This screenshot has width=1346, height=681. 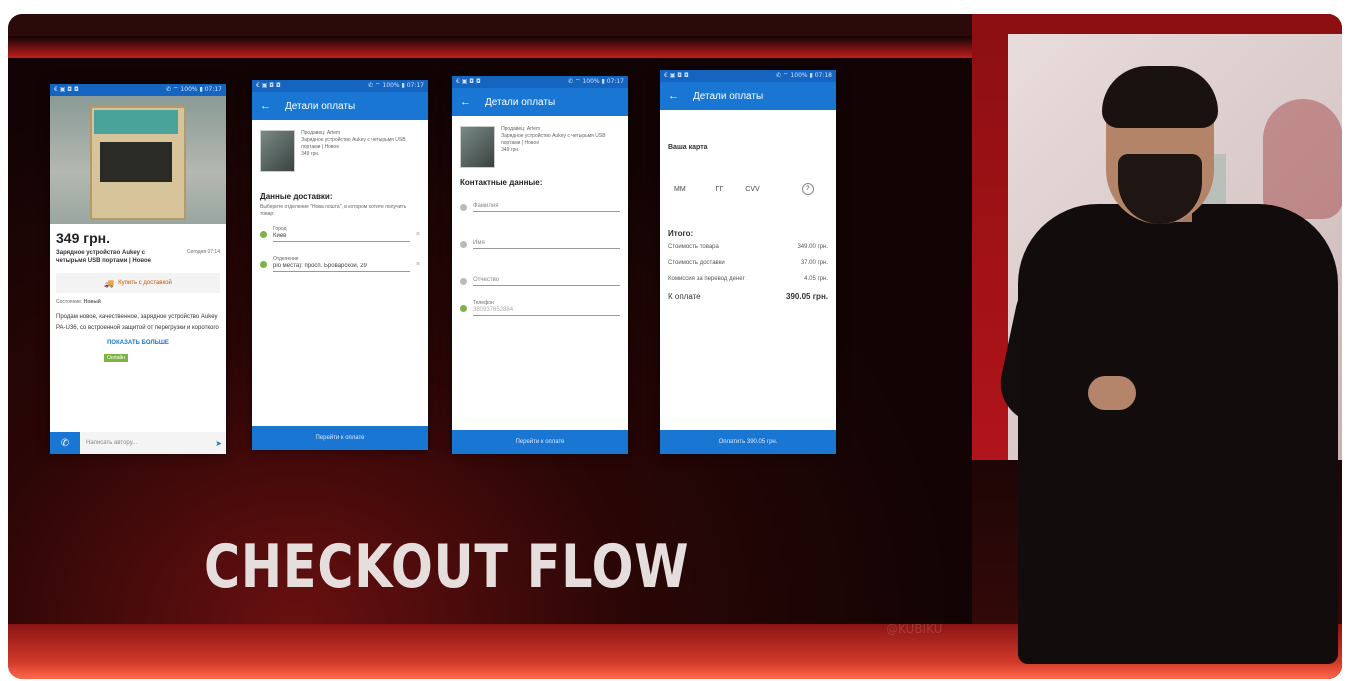 What do you see at coordinates (1112, 393) in the screenshot?
I see `speaker-hand` at bounding box center [1112, 393].